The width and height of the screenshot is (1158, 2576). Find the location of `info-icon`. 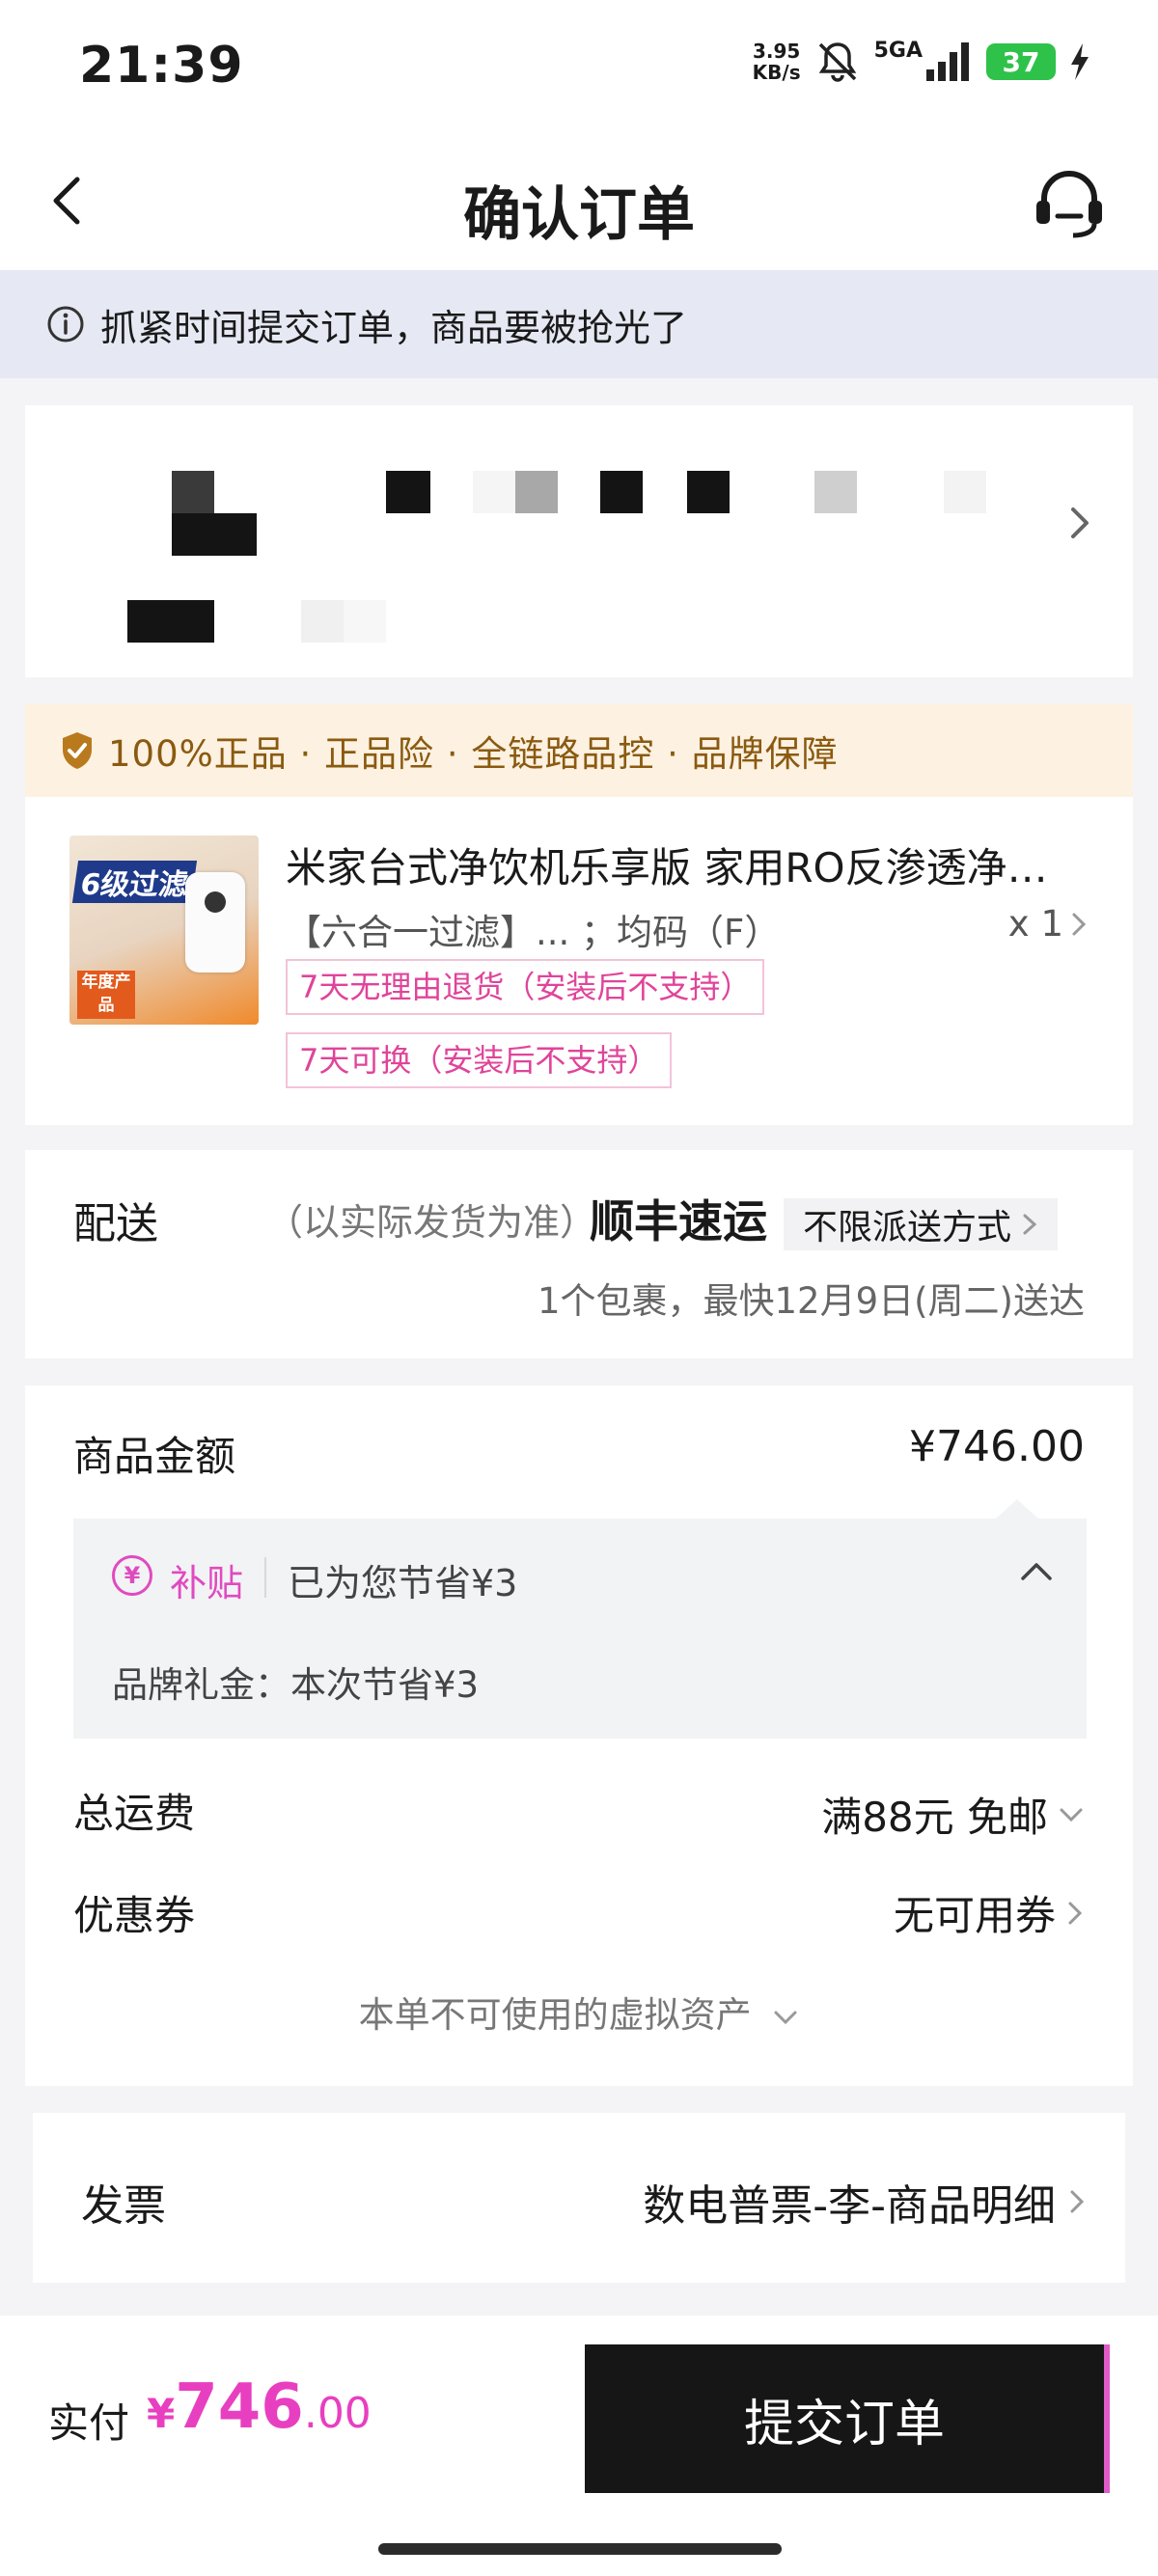

info-icon is located at coordinates (65, 324).